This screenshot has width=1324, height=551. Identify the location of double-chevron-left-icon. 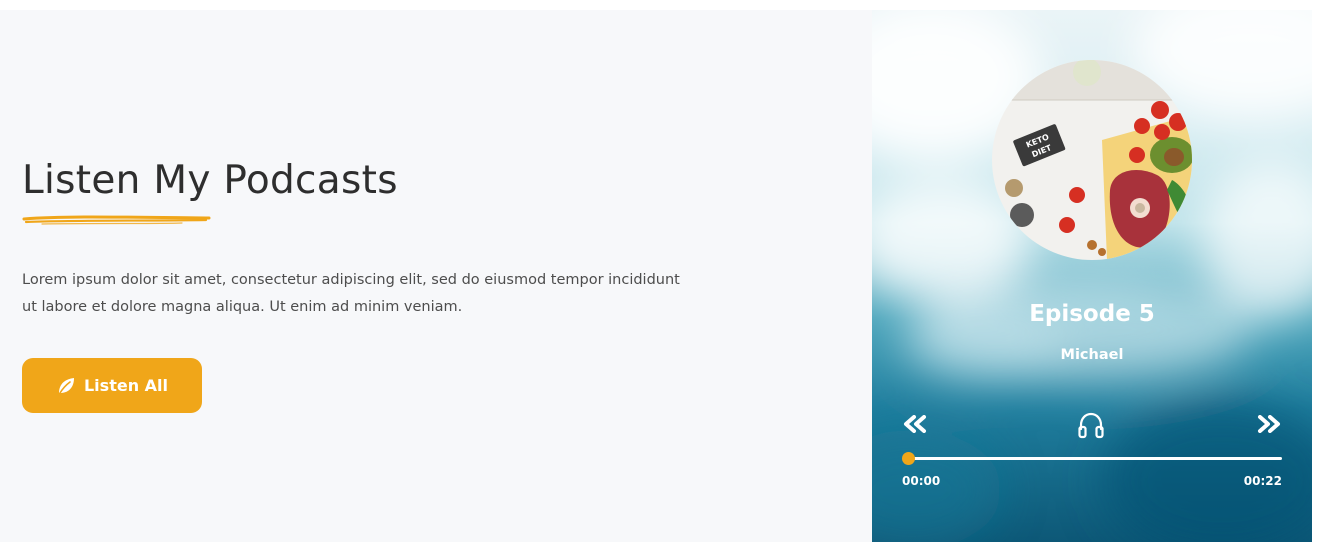
(915, 424).